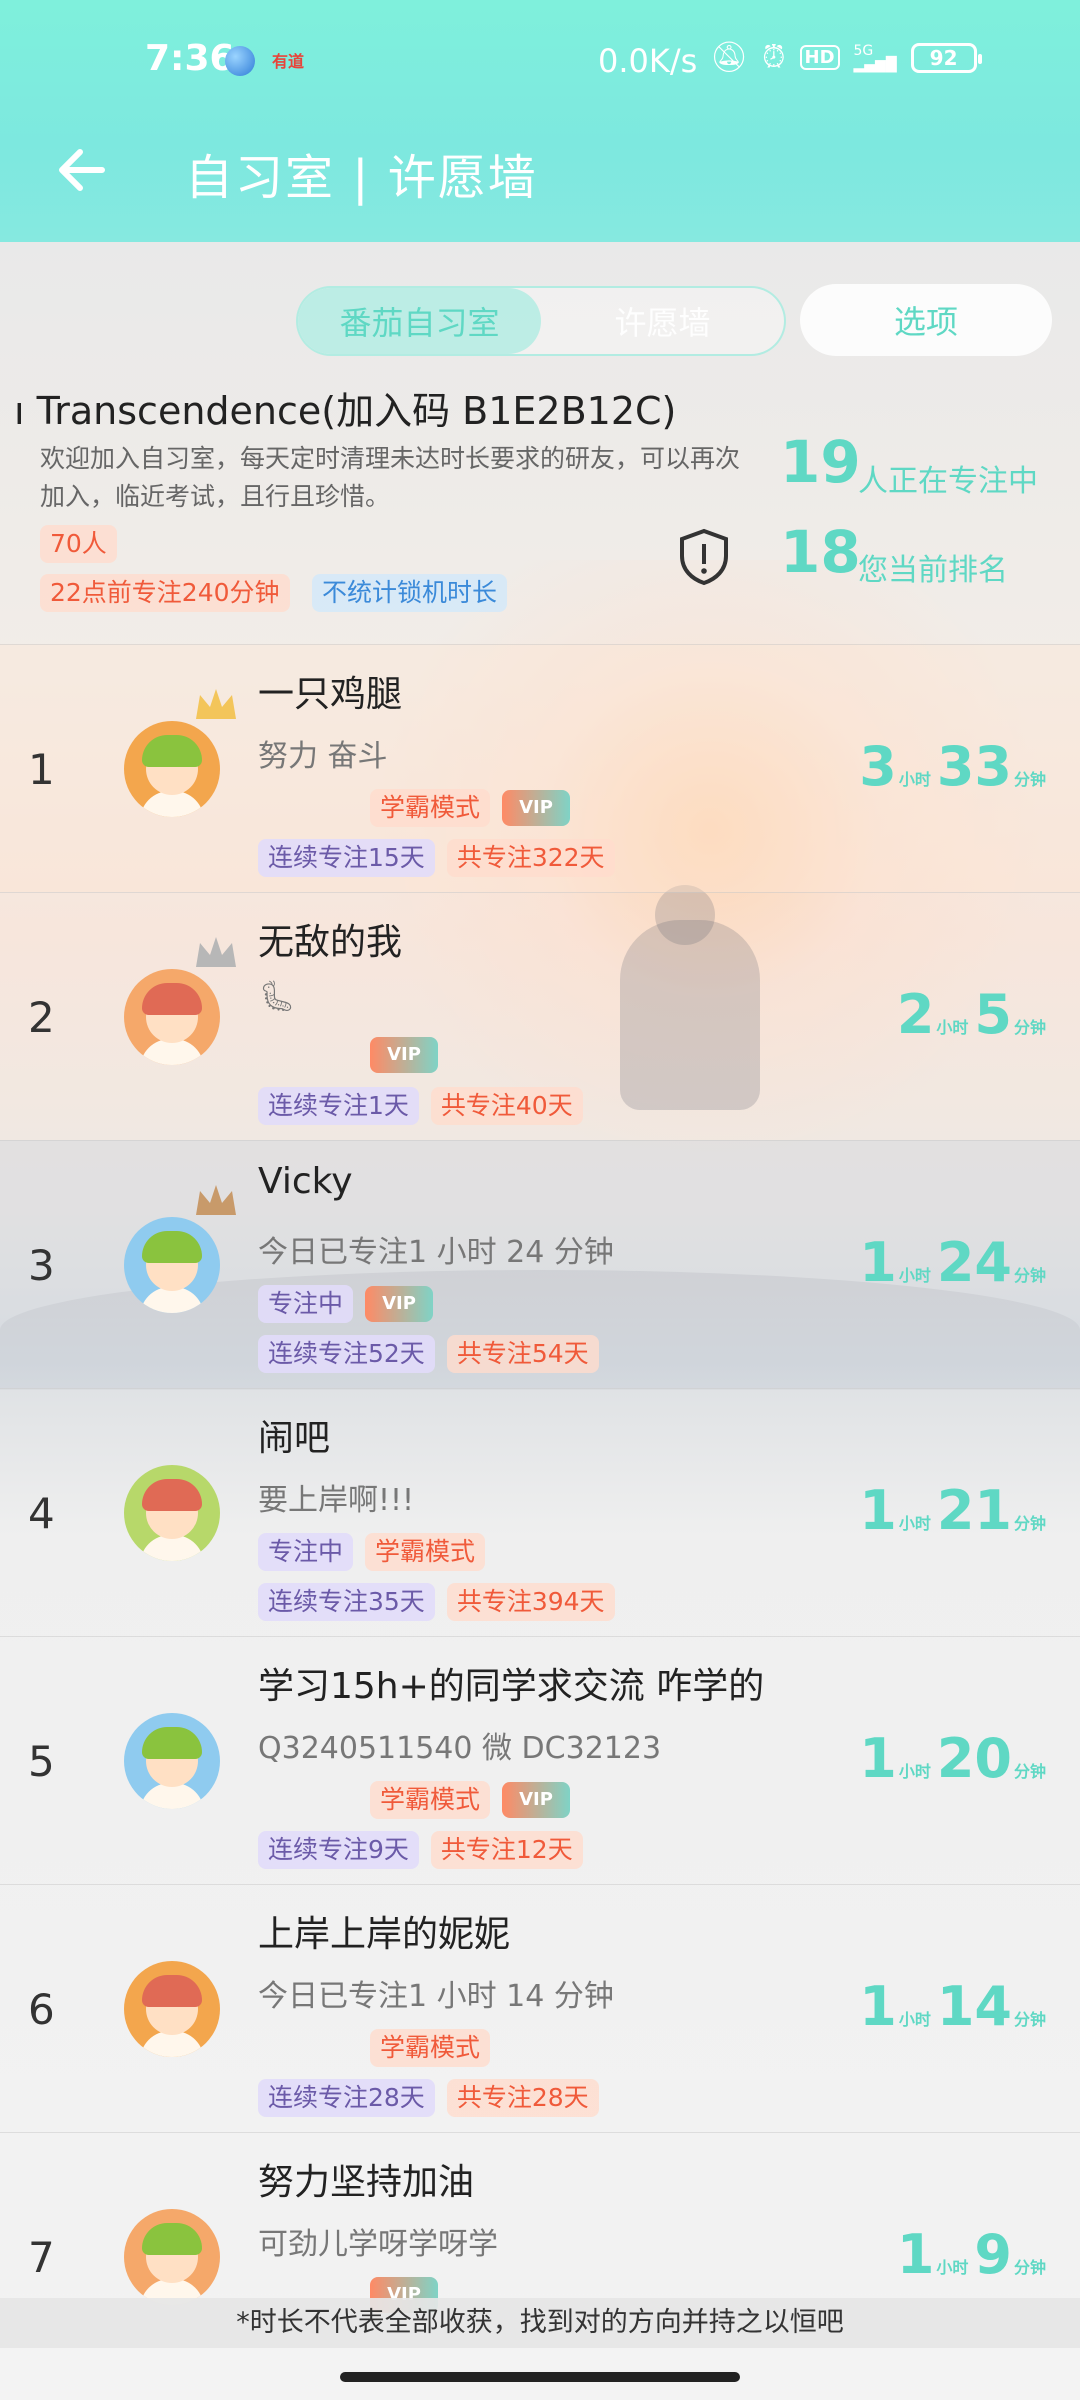  I want to click on home-indicator, so click(540, 2377).